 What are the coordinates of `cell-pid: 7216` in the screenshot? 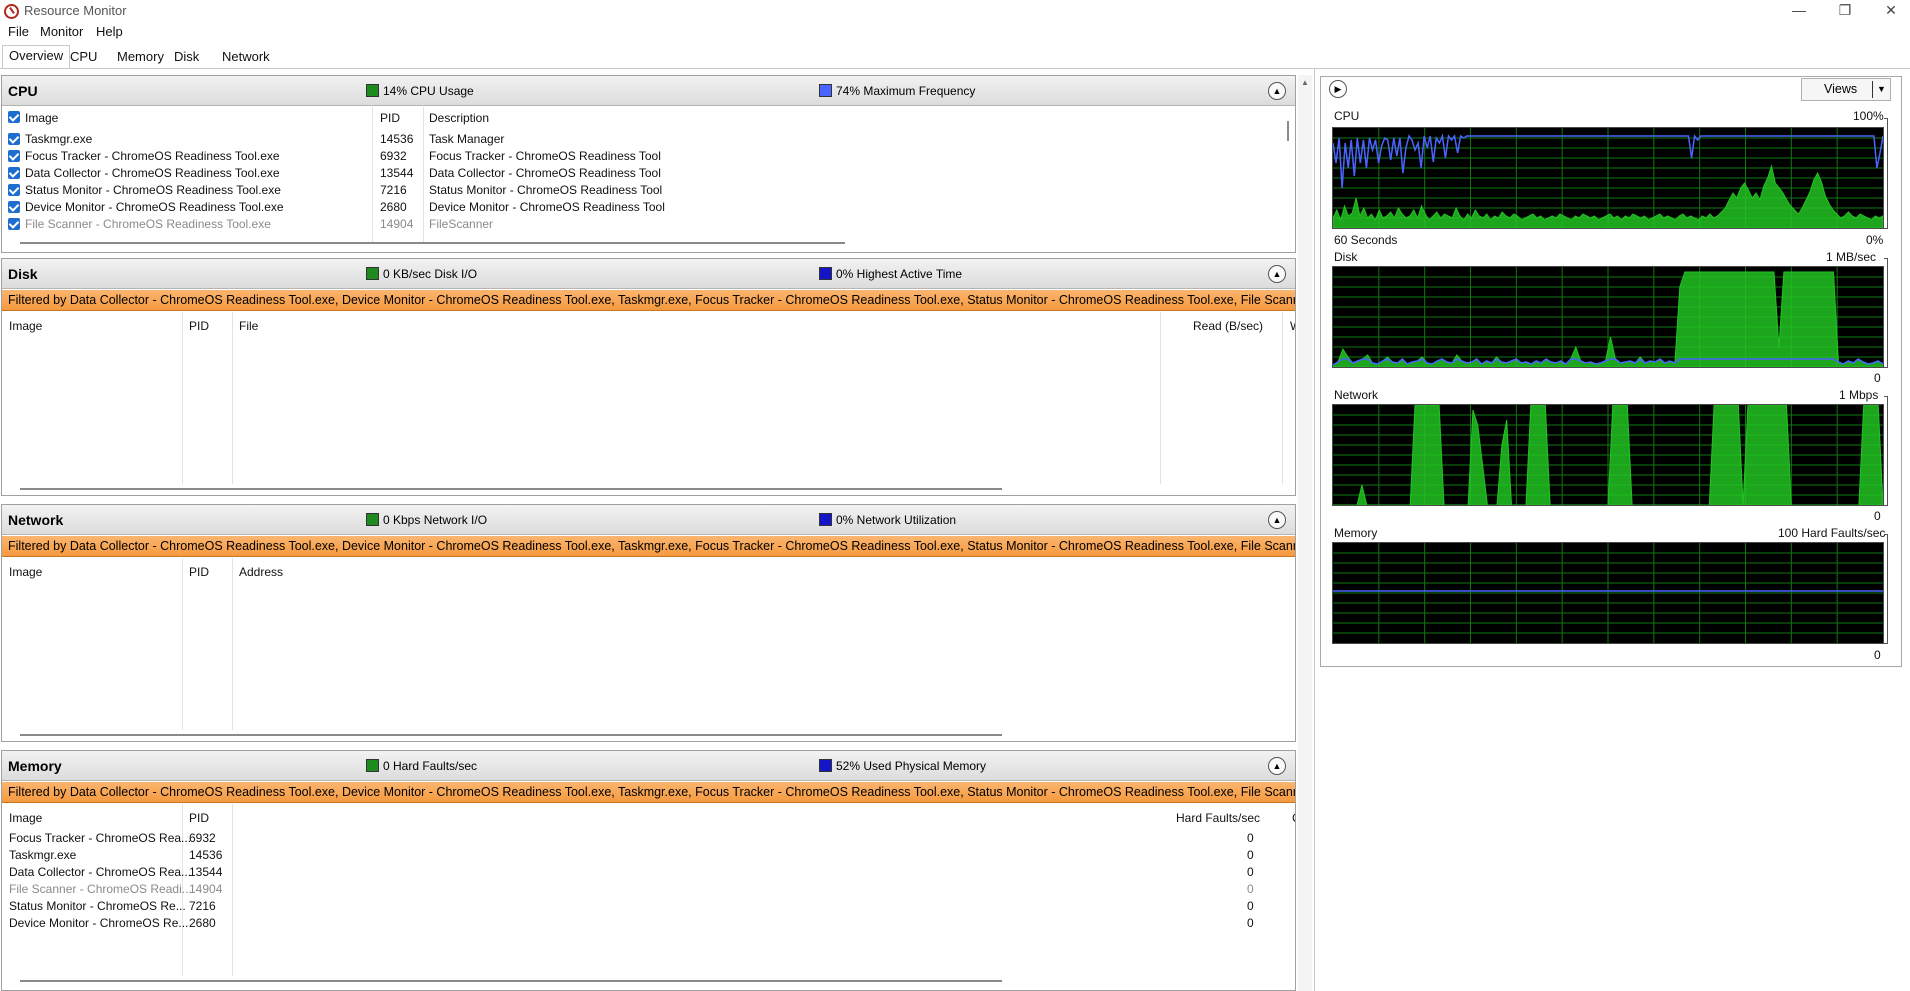 It's located at (393, 190).